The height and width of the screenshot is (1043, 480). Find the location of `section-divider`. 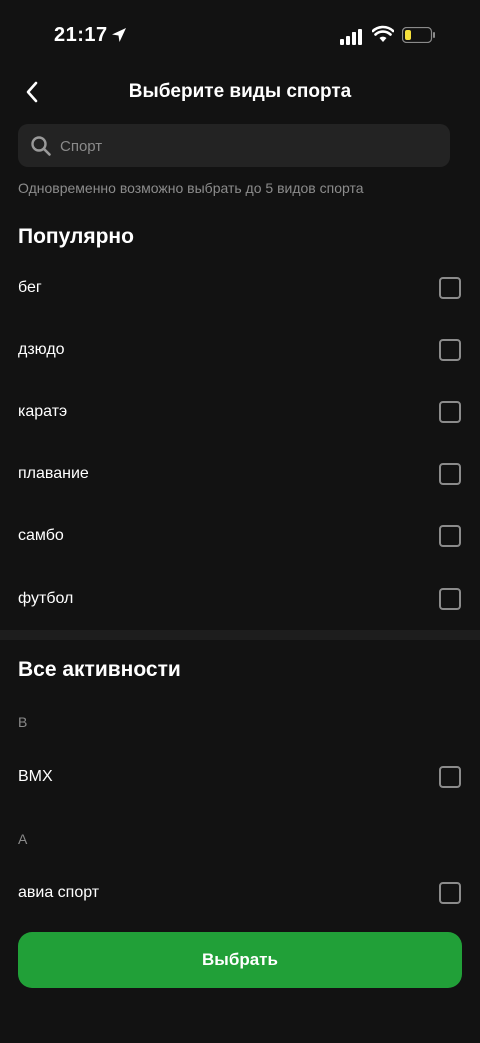

section-divider is located at coordinates (240, 635).